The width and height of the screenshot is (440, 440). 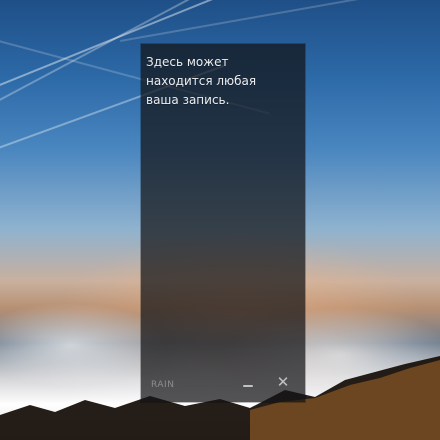 I want to click on note-text: Здесь может находится любая ваша запись., so click(x=221, y=81).